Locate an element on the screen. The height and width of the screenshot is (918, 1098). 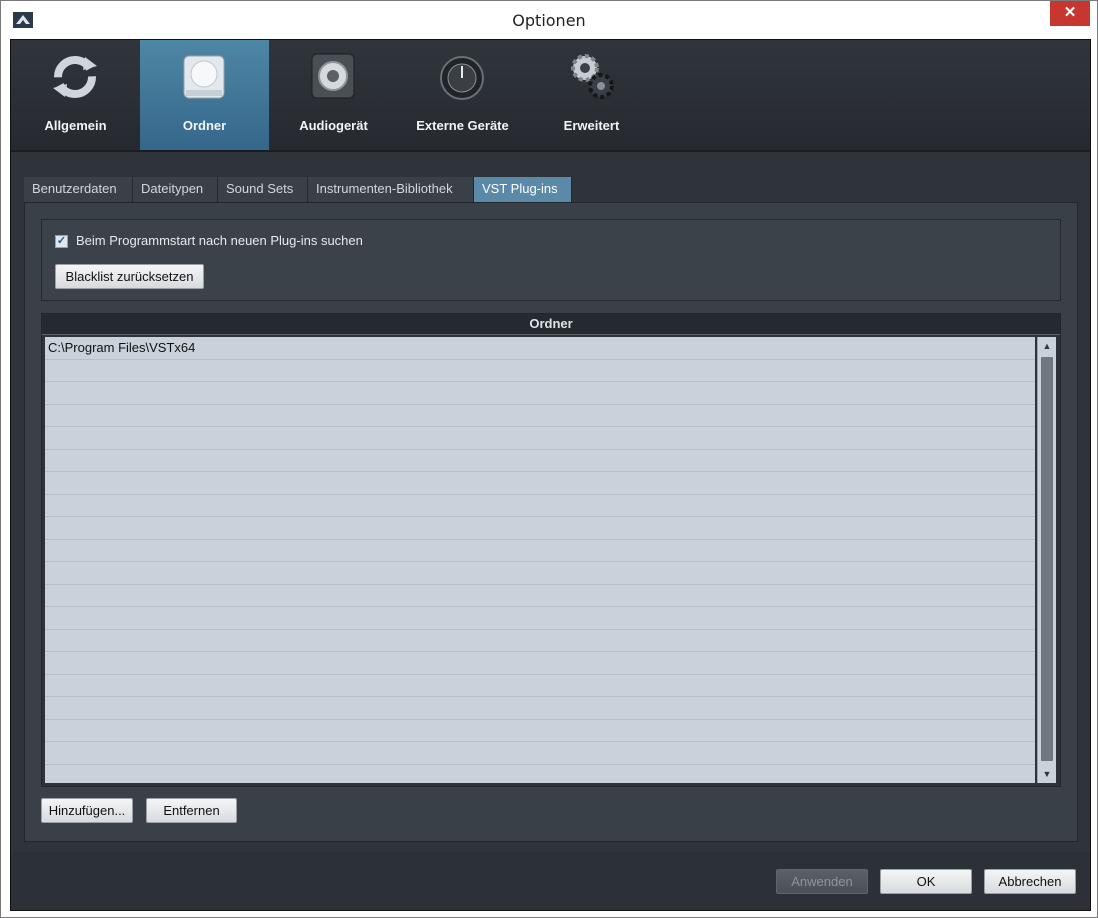
dialog-footer: Anwenden OK Abbrechen is located at coordinates (550, 881).